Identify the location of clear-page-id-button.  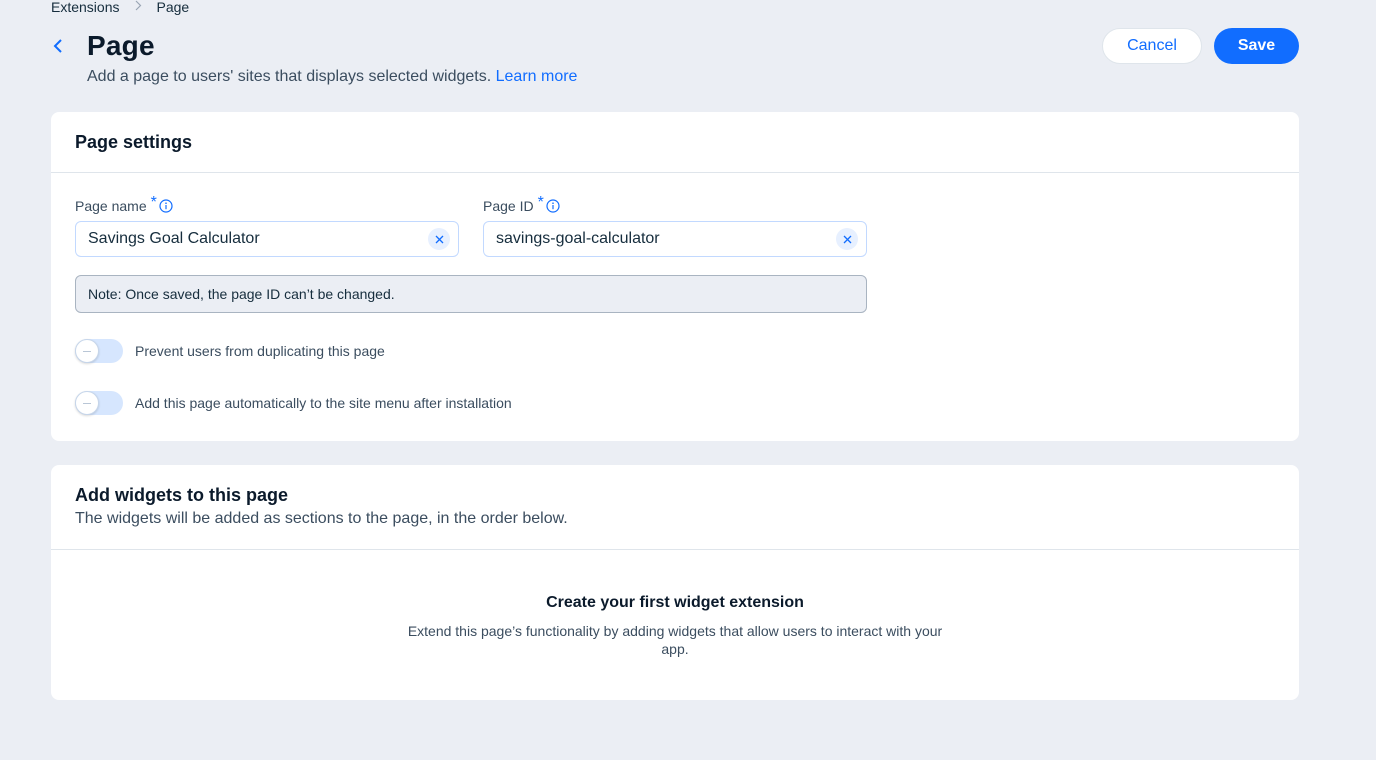
(847, 239).